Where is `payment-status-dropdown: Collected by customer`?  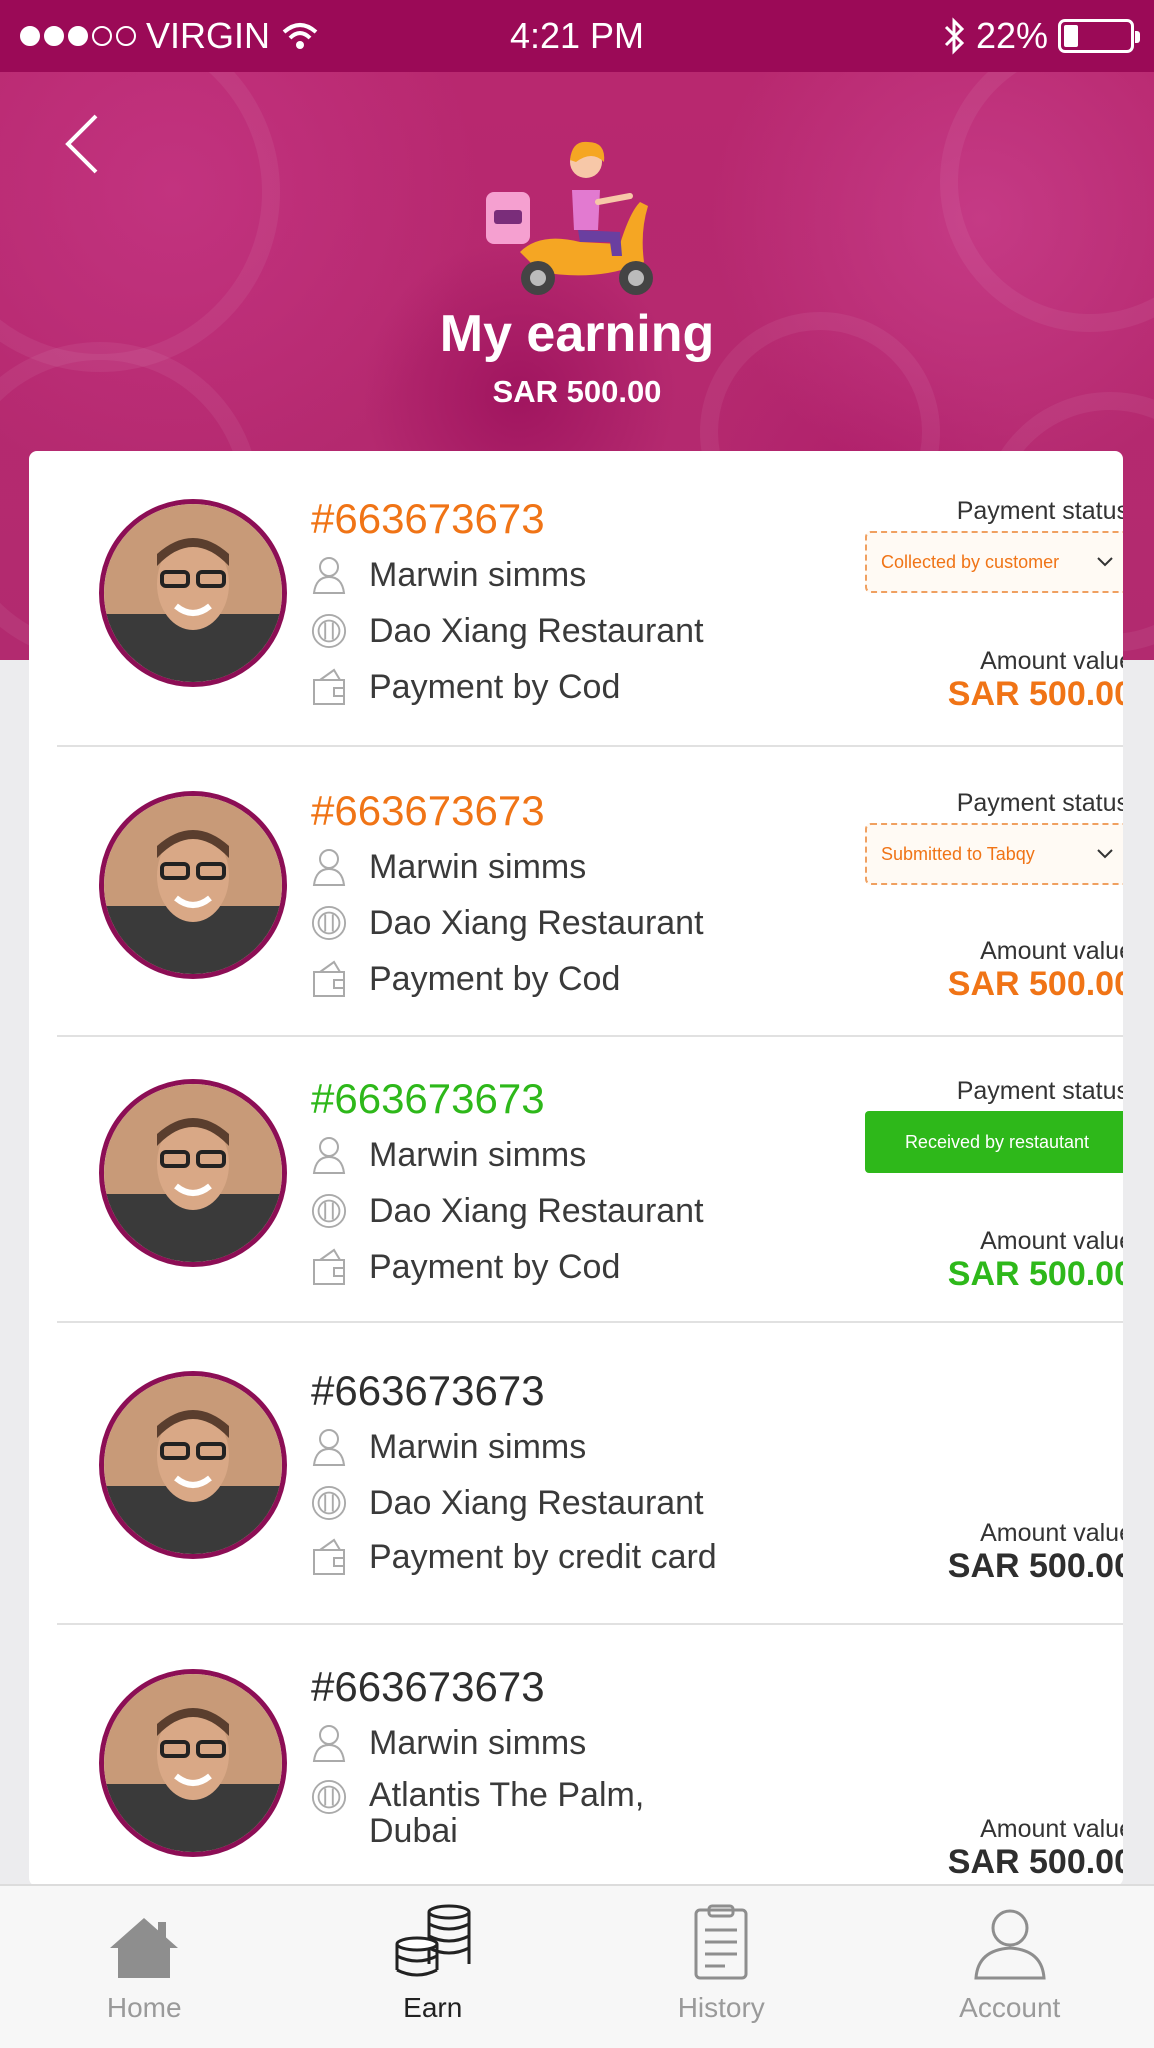
payment-status-dropdown: Collected by customer is located at coordinates (994, 562).